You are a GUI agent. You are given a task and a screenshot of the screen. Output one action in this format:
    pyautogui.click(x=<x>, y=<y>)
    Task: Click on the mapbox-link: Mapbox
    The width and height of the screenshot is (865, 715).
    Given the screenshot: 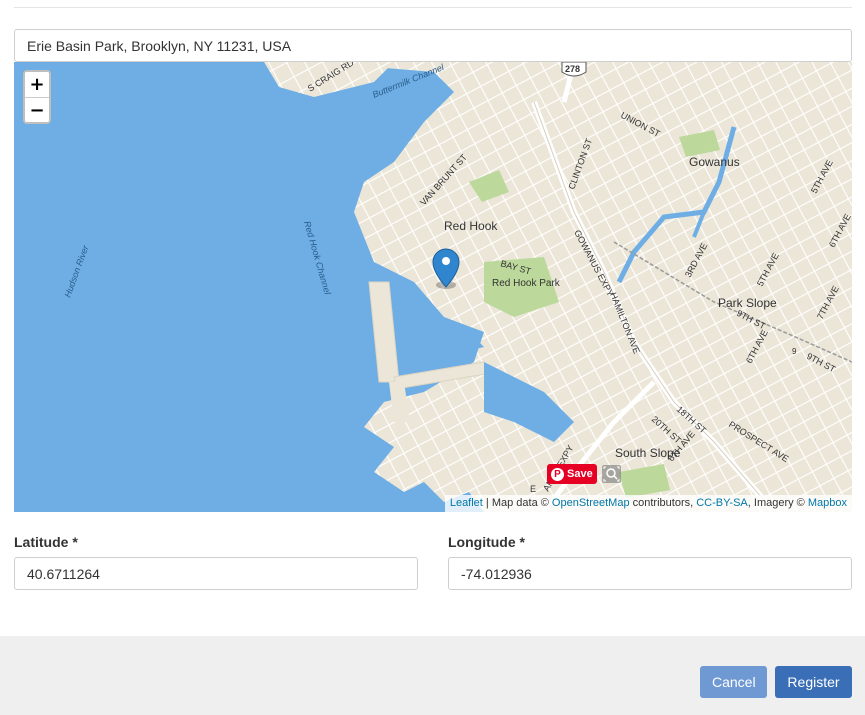 What is the action you would take?
    pyautogui.click(x=827, y=503)
    